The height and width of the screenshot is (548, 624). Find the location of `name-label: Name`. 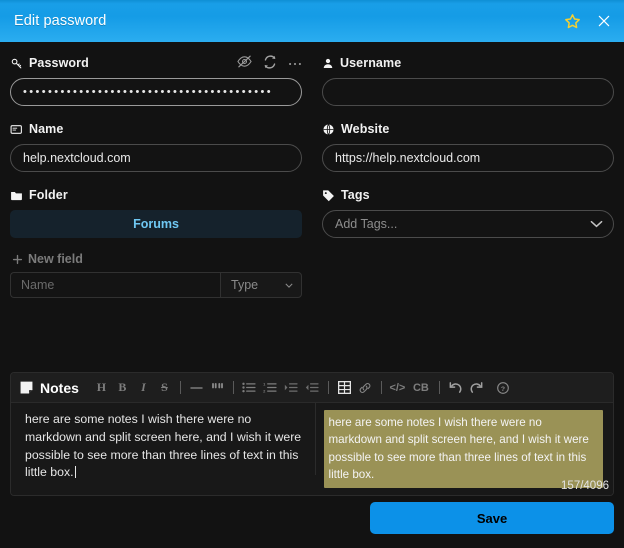

name-label: Name is located at coordinates (46, 129).